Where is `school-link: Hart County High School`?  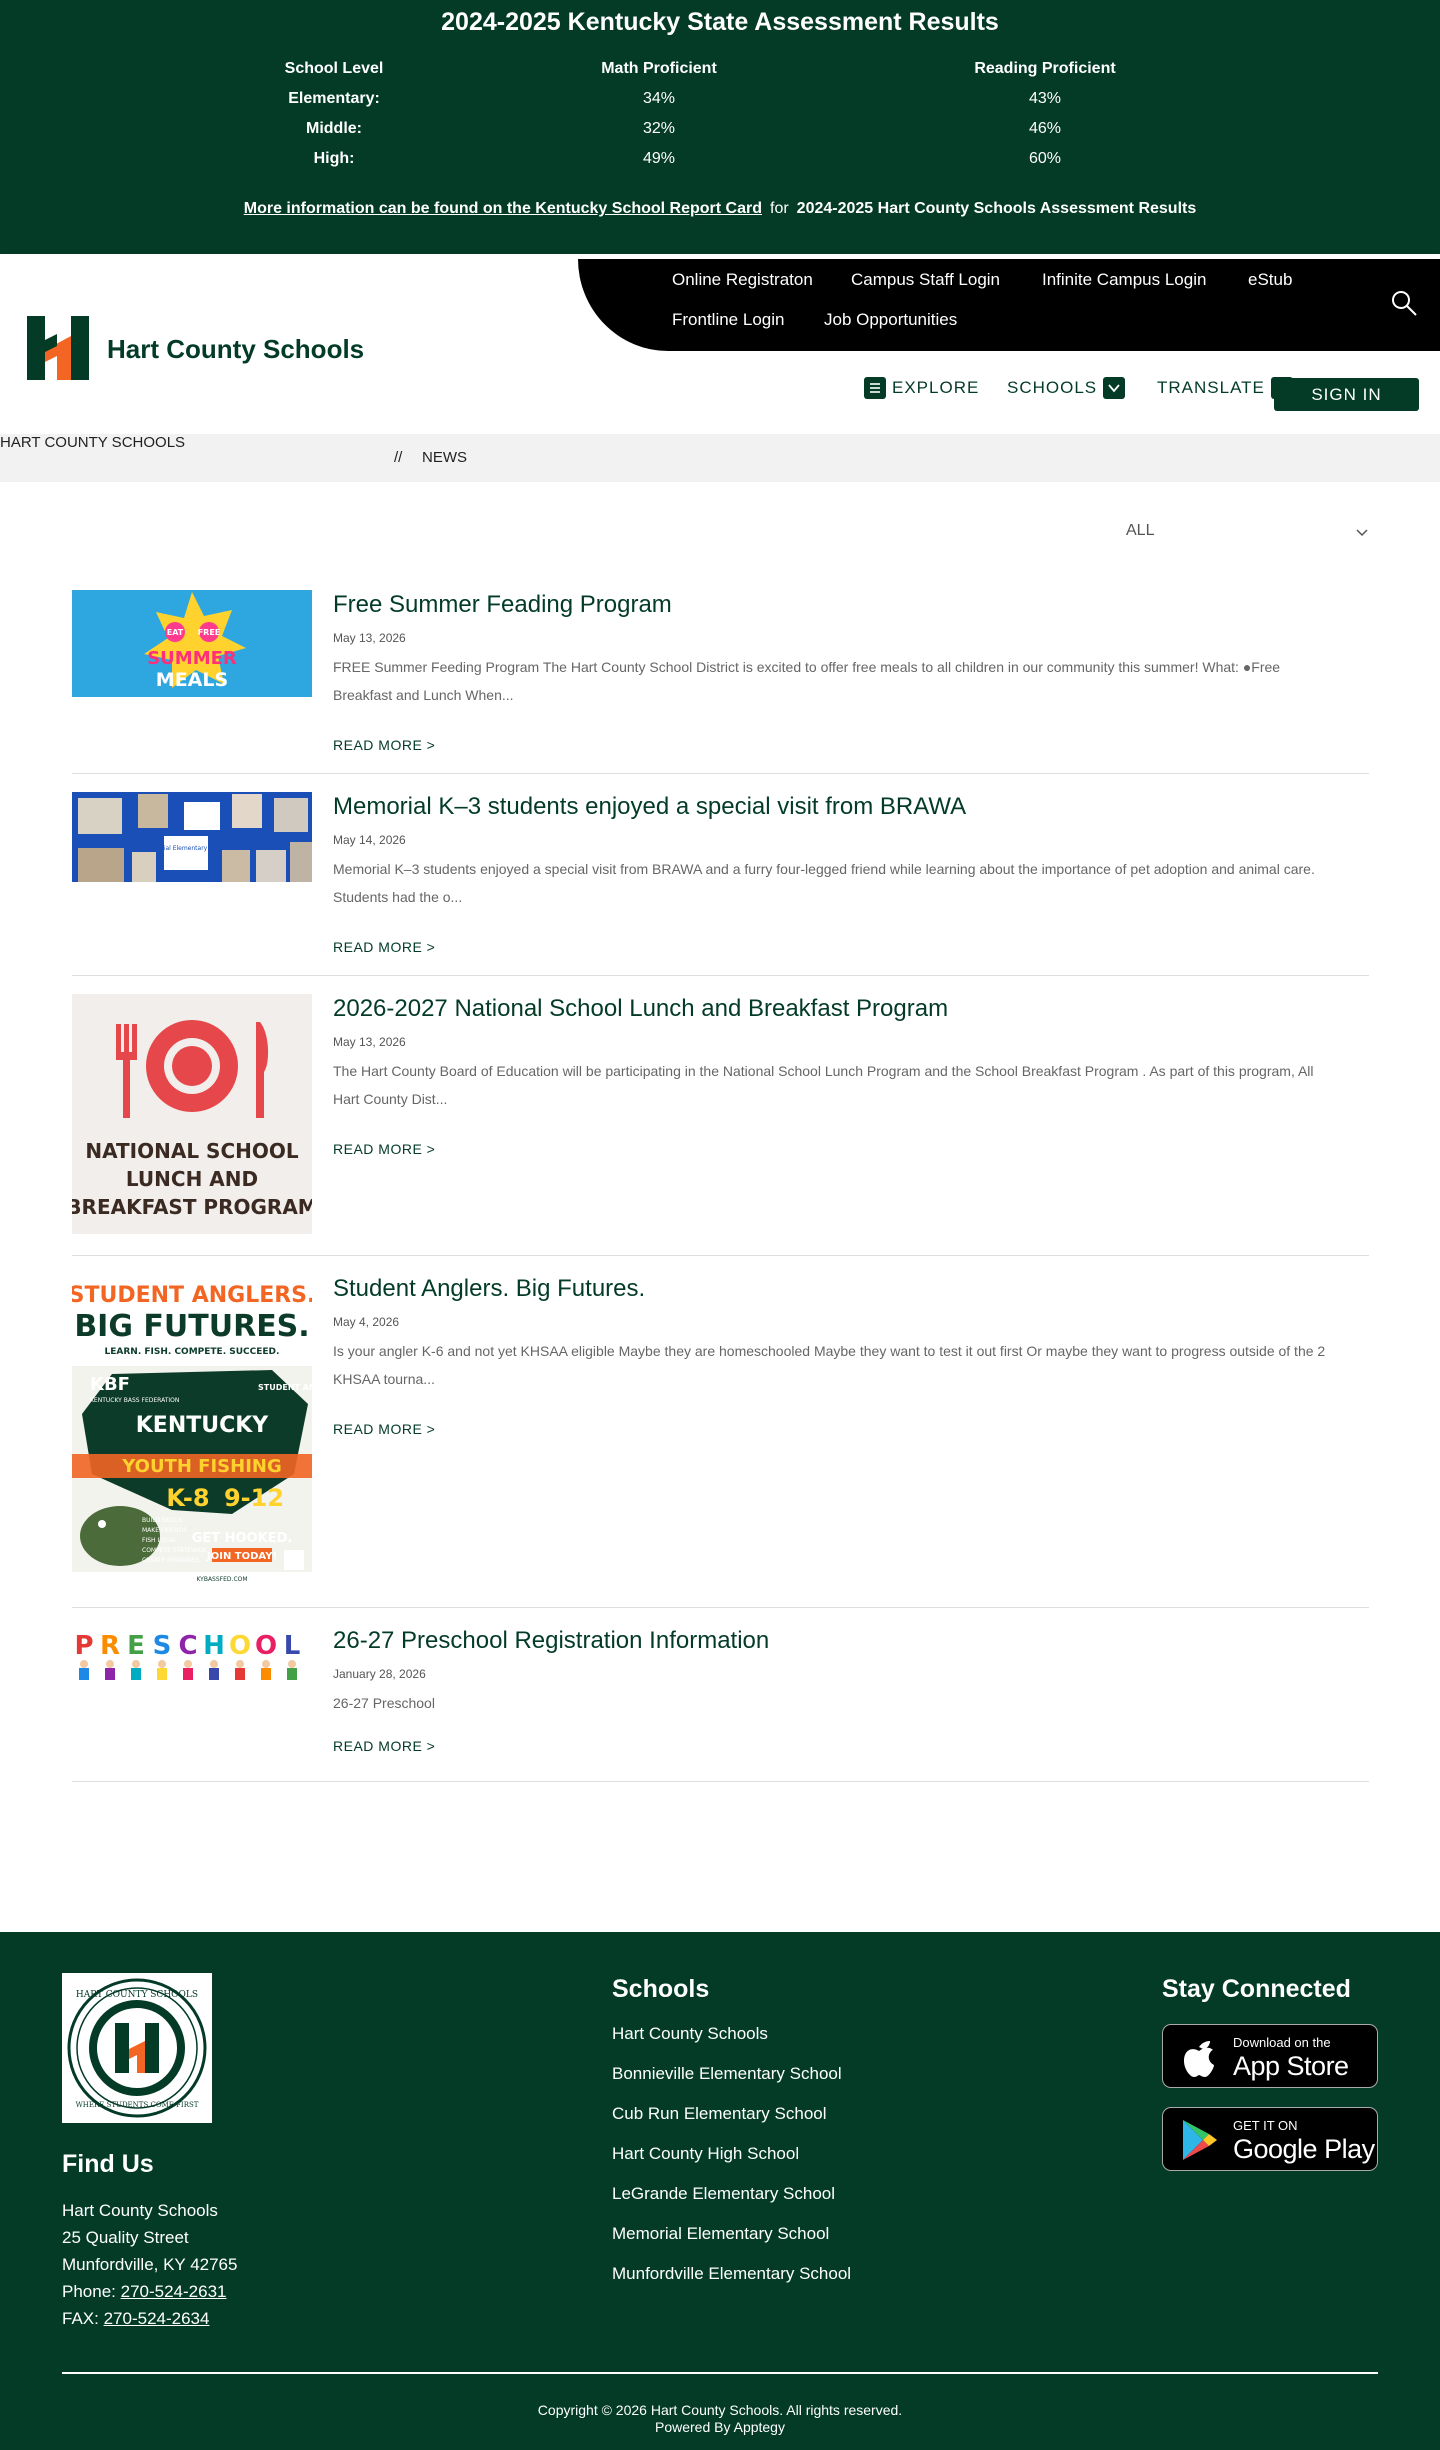
school-link: Hart County High School is located at coordinates (705, 2154).